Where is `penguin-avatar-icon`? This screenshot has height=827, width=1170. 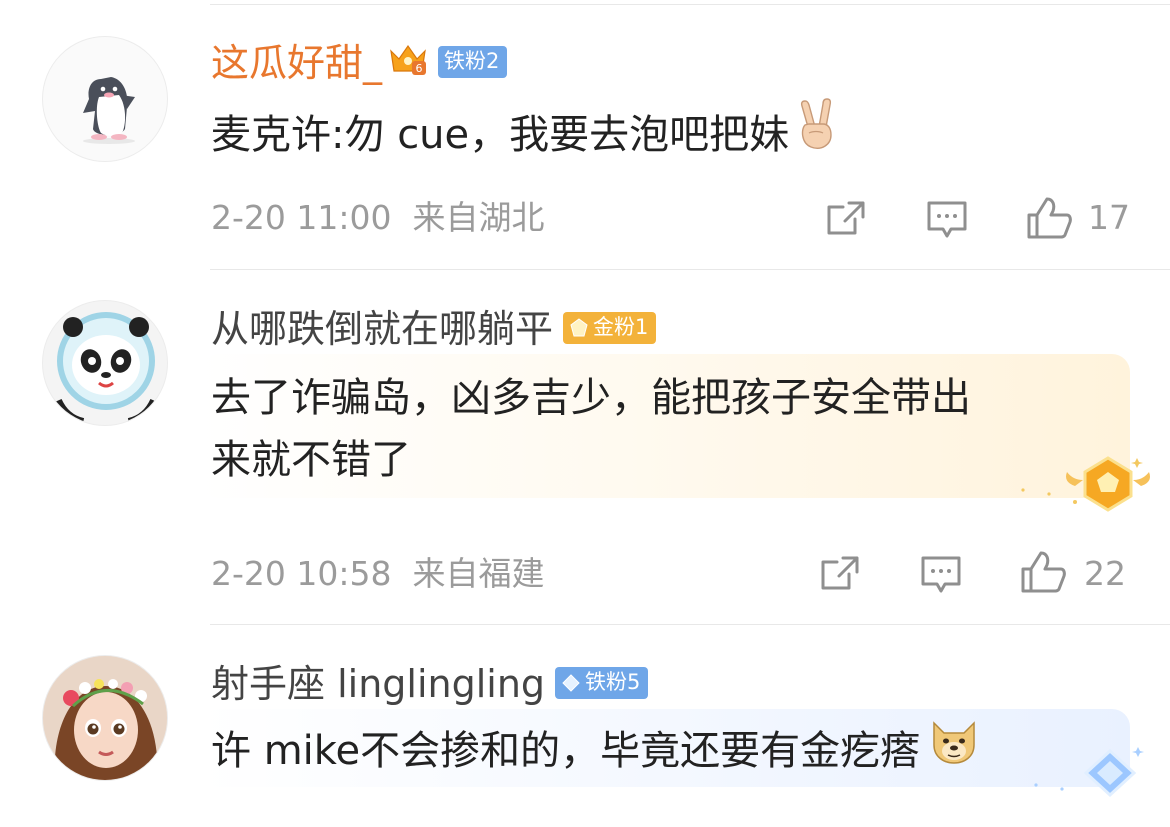 penguin-avatar-icon is located at coordinates (109, 110).